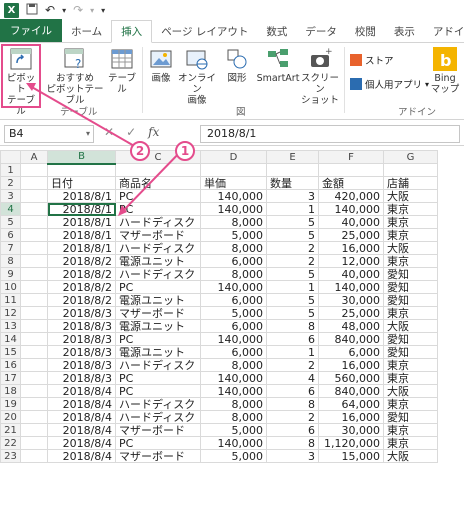 The width and height of the screenshot is (464, 520). I want to click on row-header: 17, so click(10, 378).